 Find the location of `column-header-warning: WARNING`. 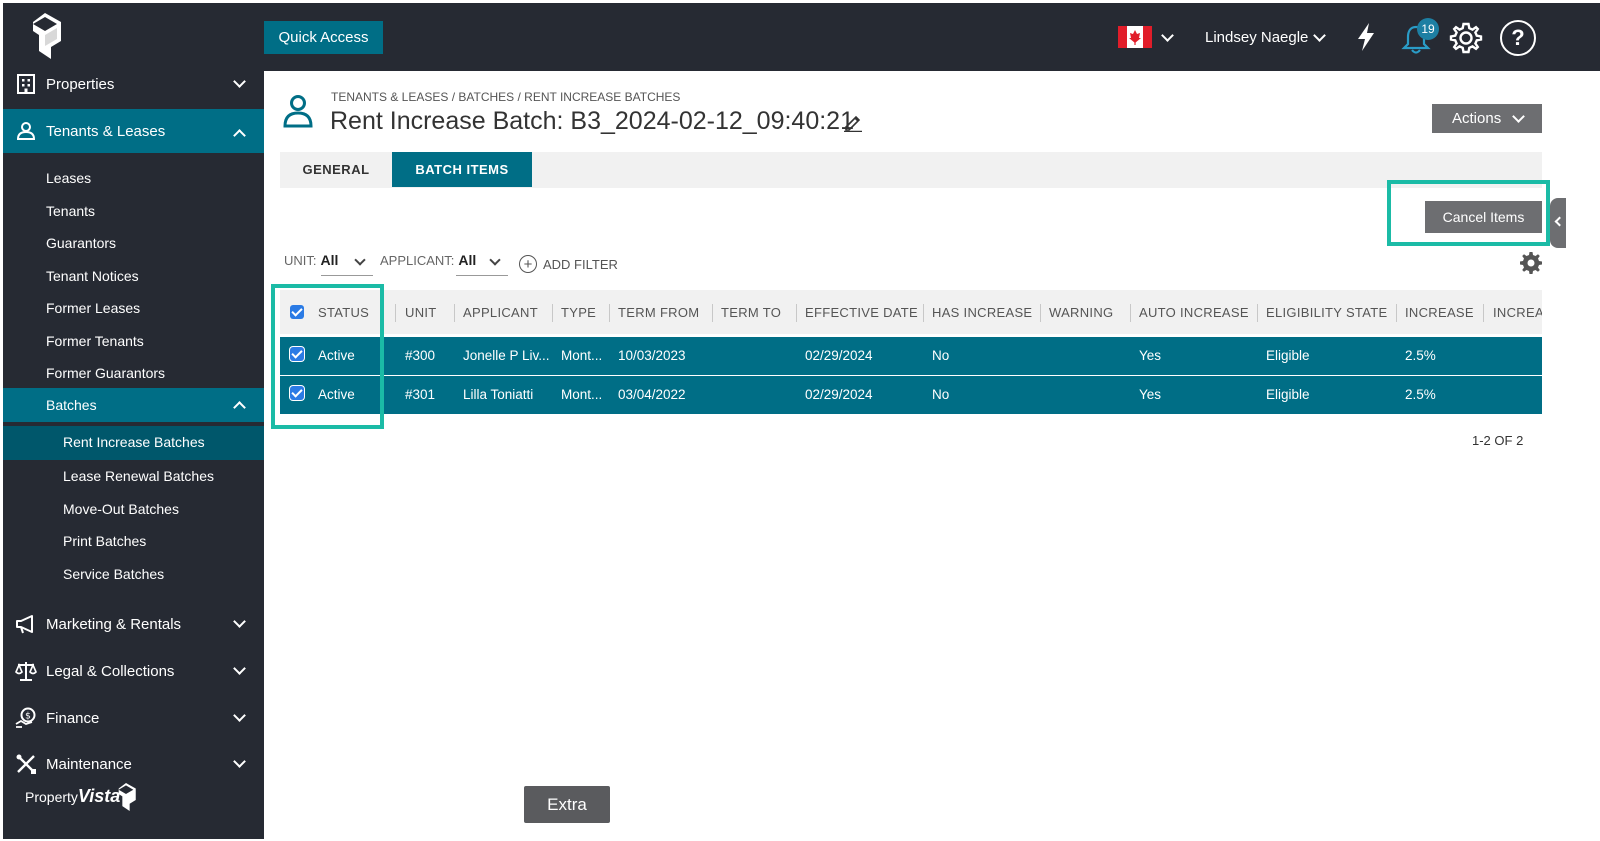

column-header-warning: WARNING is located at coordinates (1081, 312).